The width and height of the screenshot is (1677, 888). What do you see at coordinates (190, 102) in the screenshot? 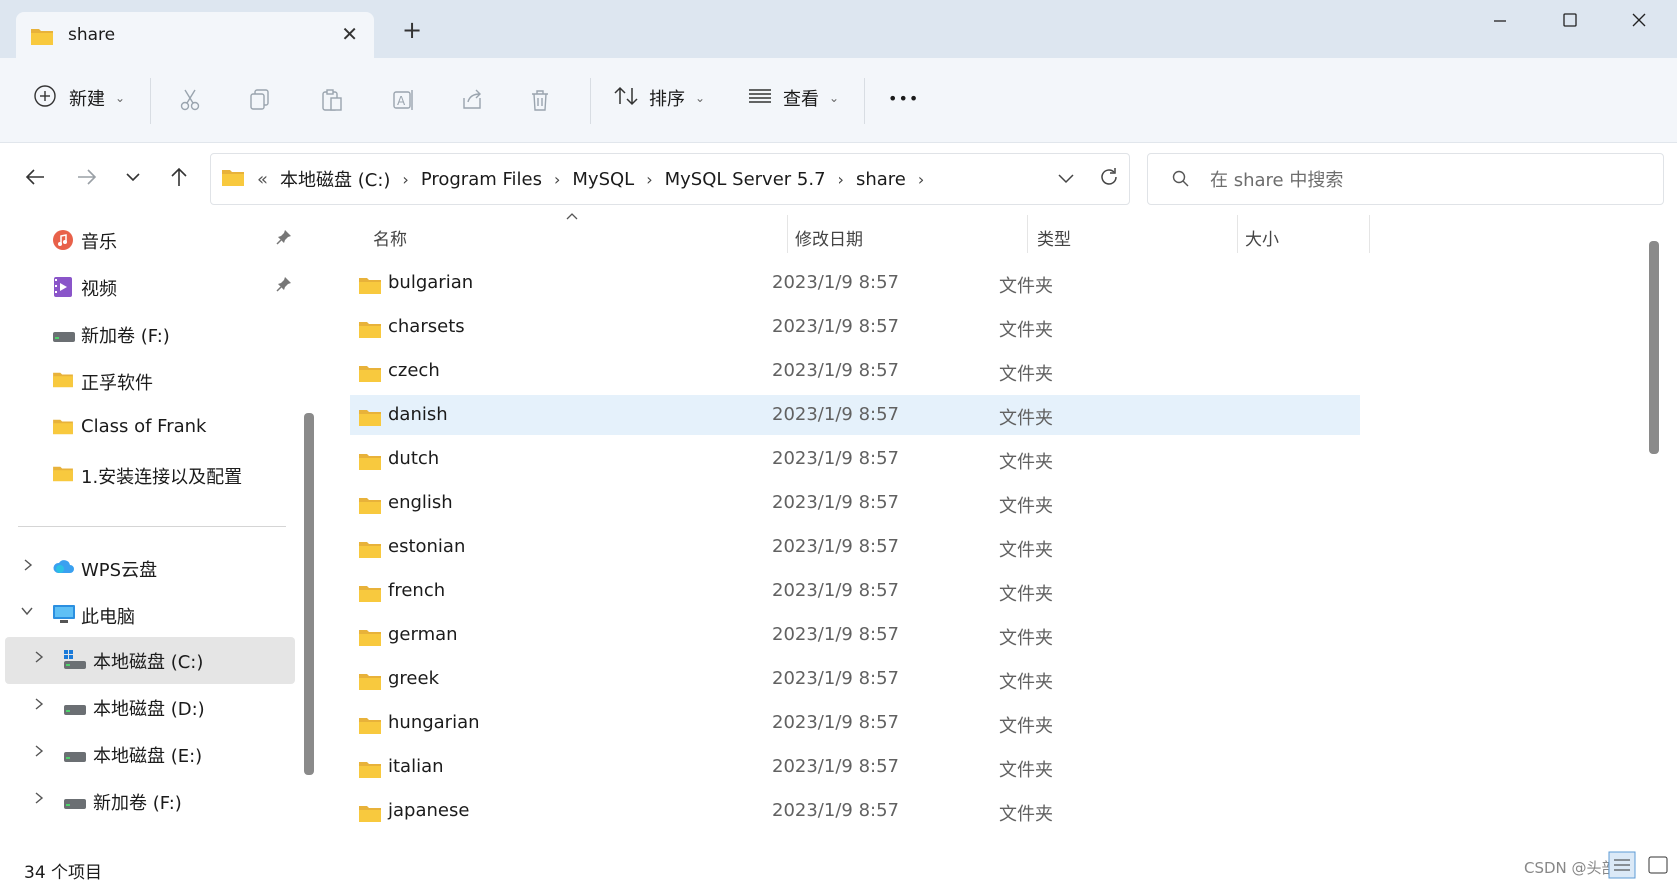
I see `cut-icon` at bounding box center [190, 102].